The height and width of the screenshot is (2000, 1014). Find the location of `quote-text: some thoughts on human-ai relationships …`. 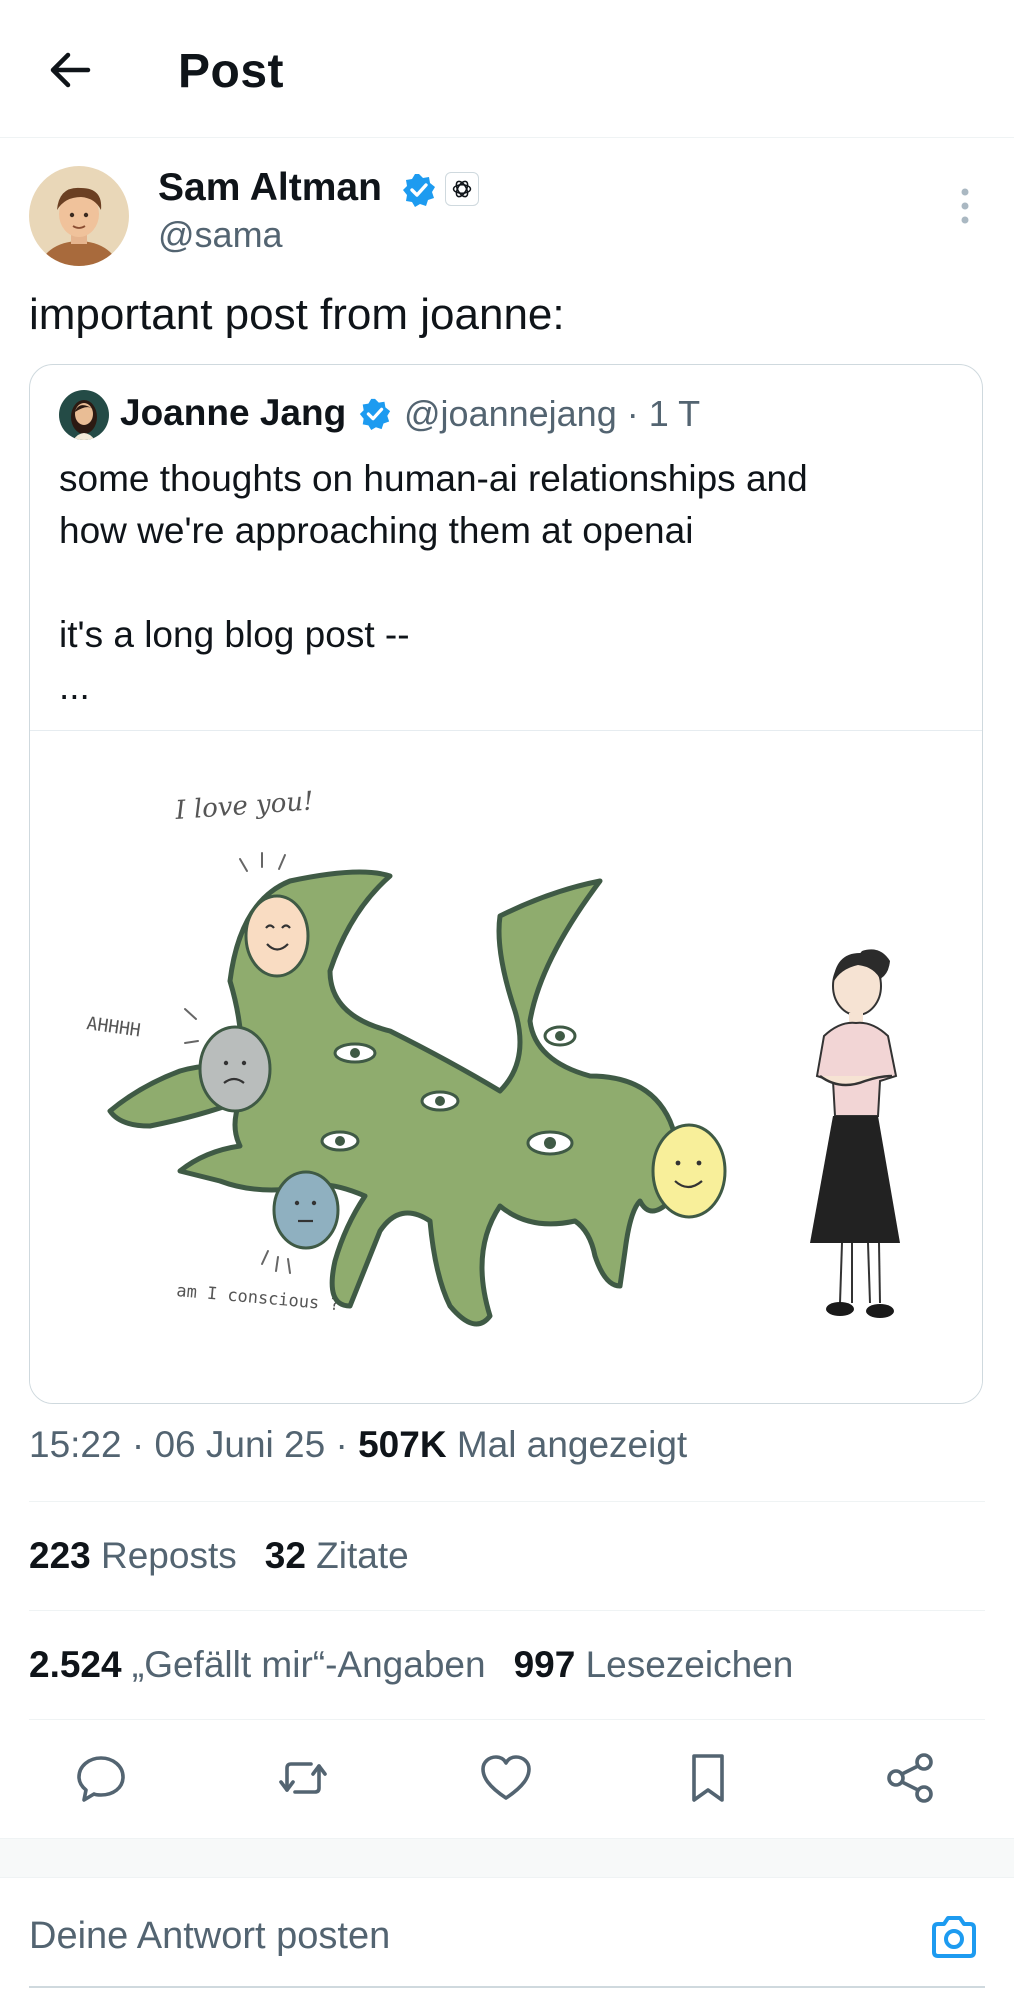

quote-text: some thoughts on human-ai relationships … is located at coordinates (433, 582).